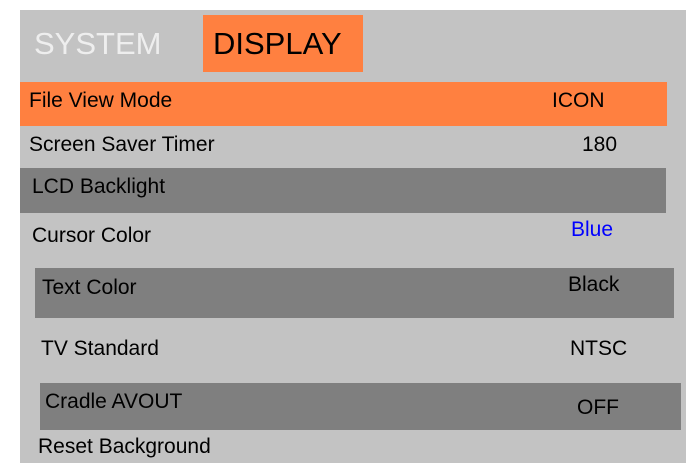  Describe the element at coordinates (114, 401) in the screenshot. I see `menu-item-label: Cradle AVOUT` at that location.